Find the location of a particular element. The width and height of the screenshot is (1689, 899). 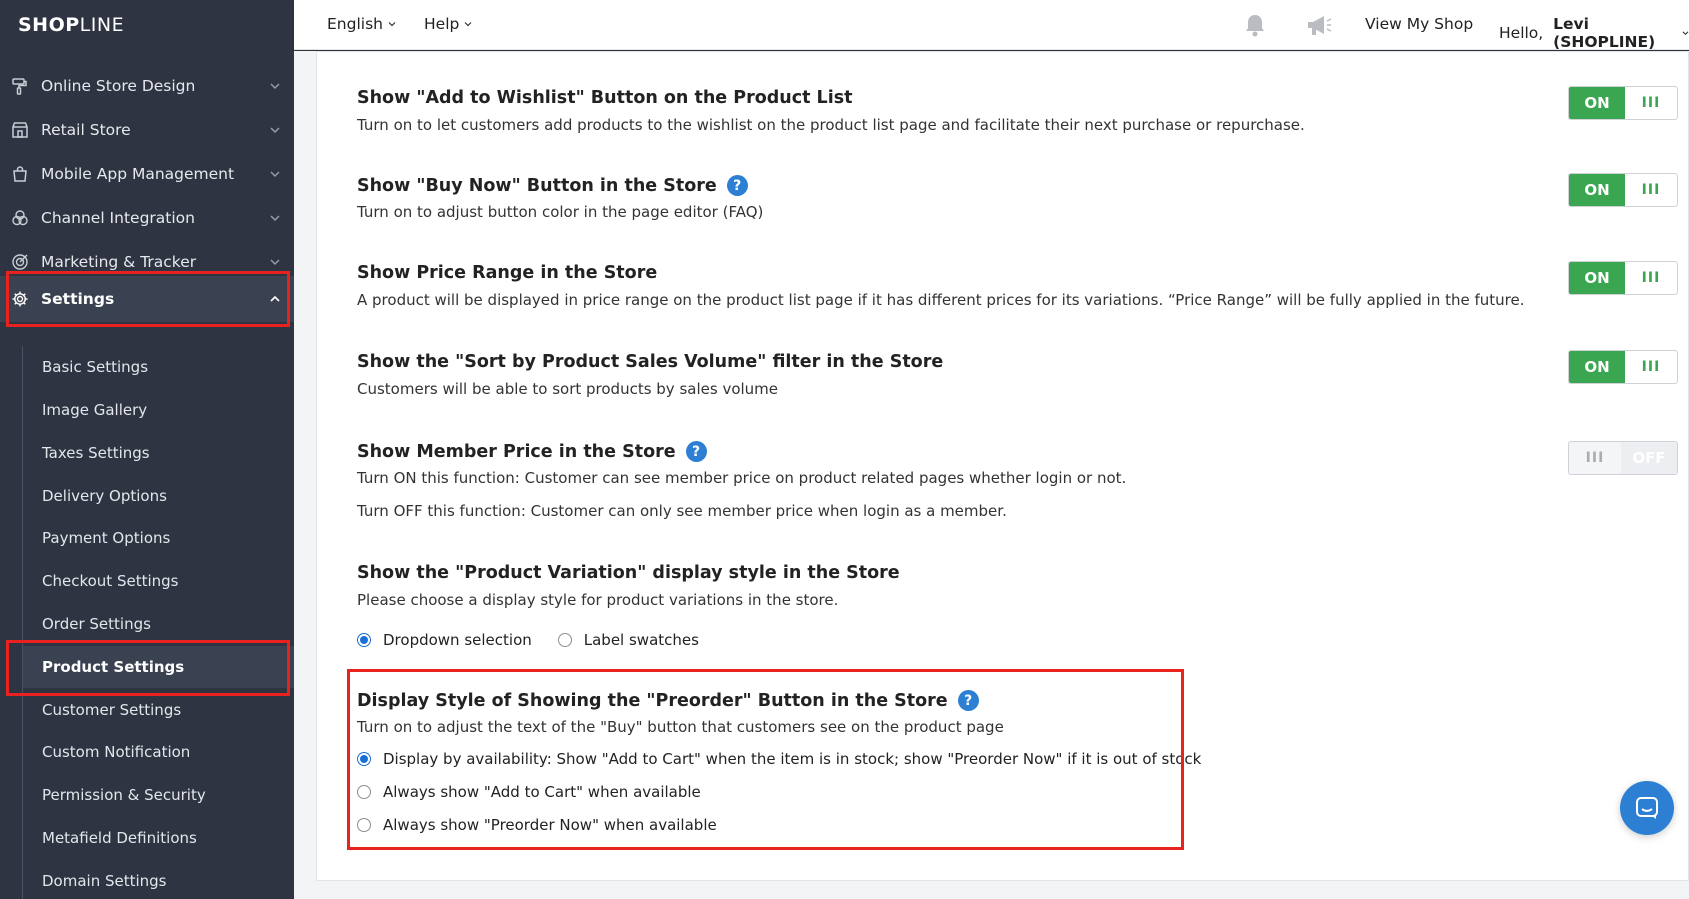

sidebar-item-mobile-app-management: Mobile App Management is located at coordinates (147, 174).